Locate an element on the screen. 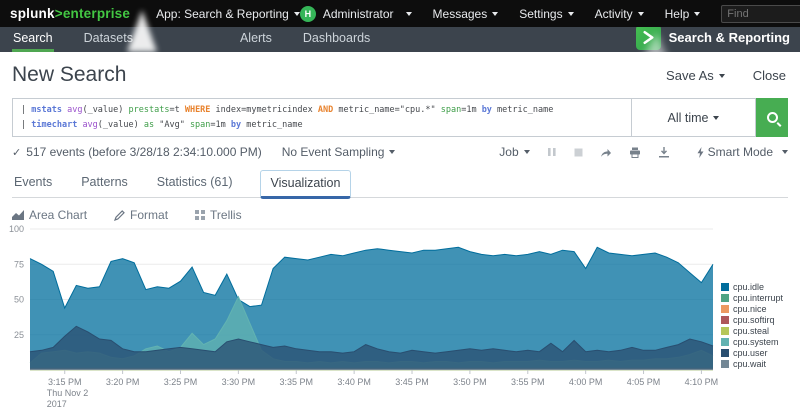  chart-type-picker: Area Chart is located at coordinates (49, 215).